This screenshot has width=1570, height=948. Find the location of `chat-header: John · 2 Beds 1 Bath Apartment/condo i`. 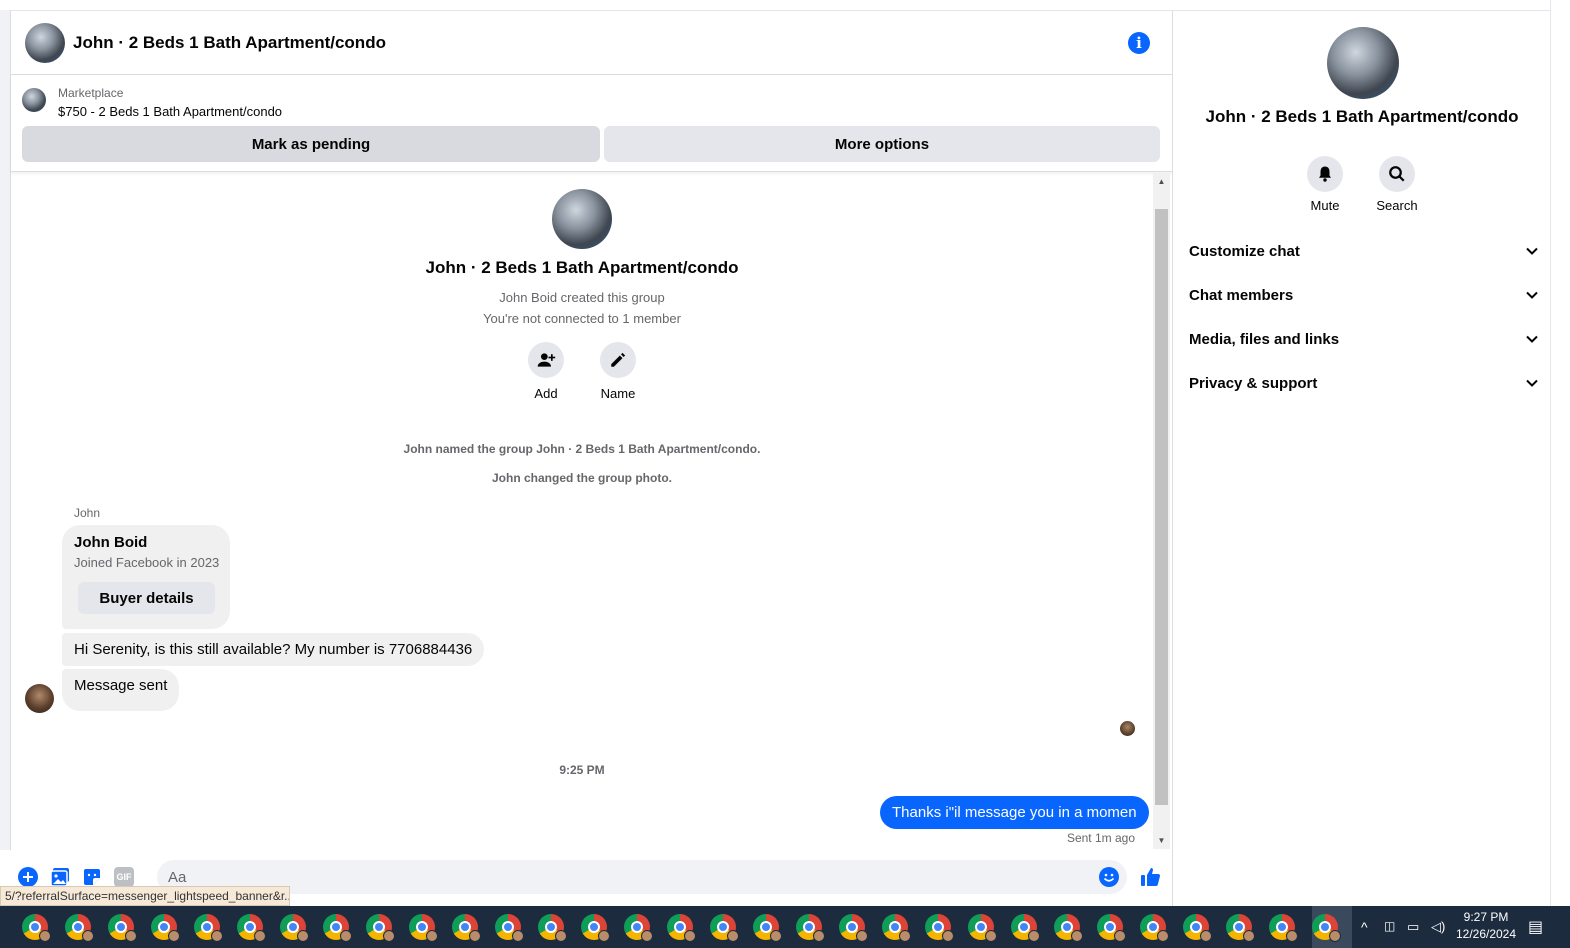

chat-header: John · 2 Beds 1 Bath Apartment/condo i is located at coordinates (591, 43).